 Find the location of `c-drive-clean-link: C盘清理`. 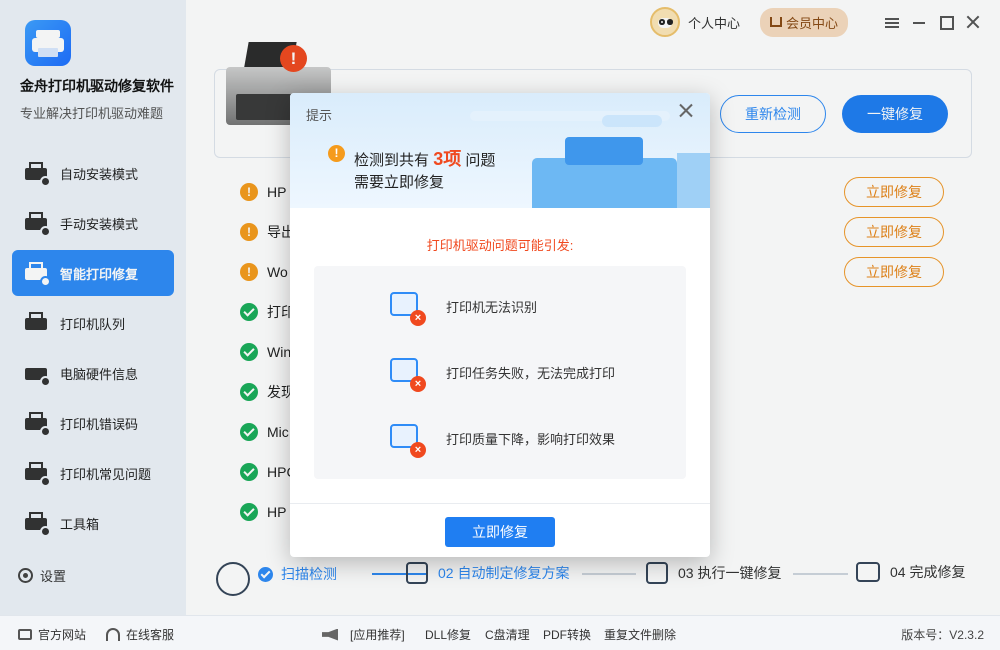

c-drive-clean-link: C盘清理 is located at coordinates (507, 634).